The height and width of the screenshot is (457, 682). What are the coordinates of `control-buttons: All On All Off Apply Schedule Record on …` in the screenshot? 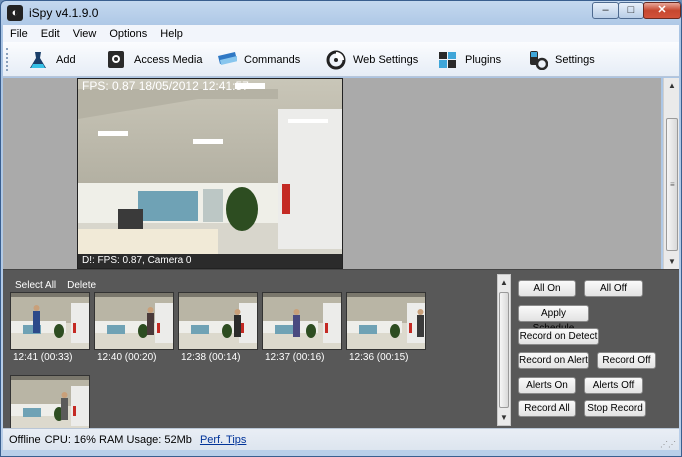 It's located at (595, 350).